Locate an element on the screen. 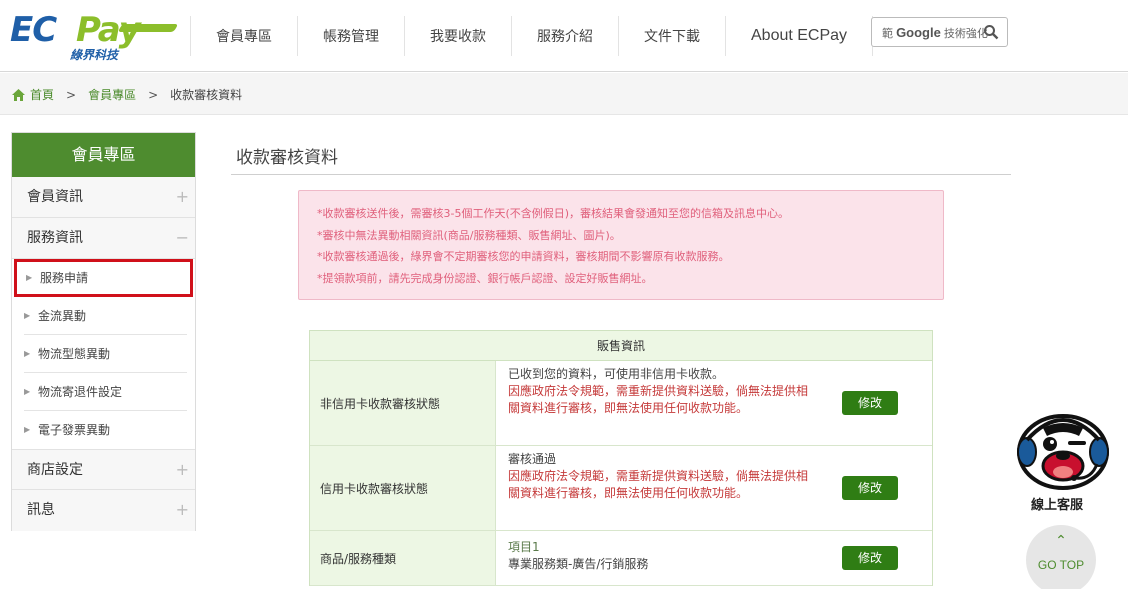  sidebar-section-member-info: 會員資訊 + is located at coordinates (103, 197).